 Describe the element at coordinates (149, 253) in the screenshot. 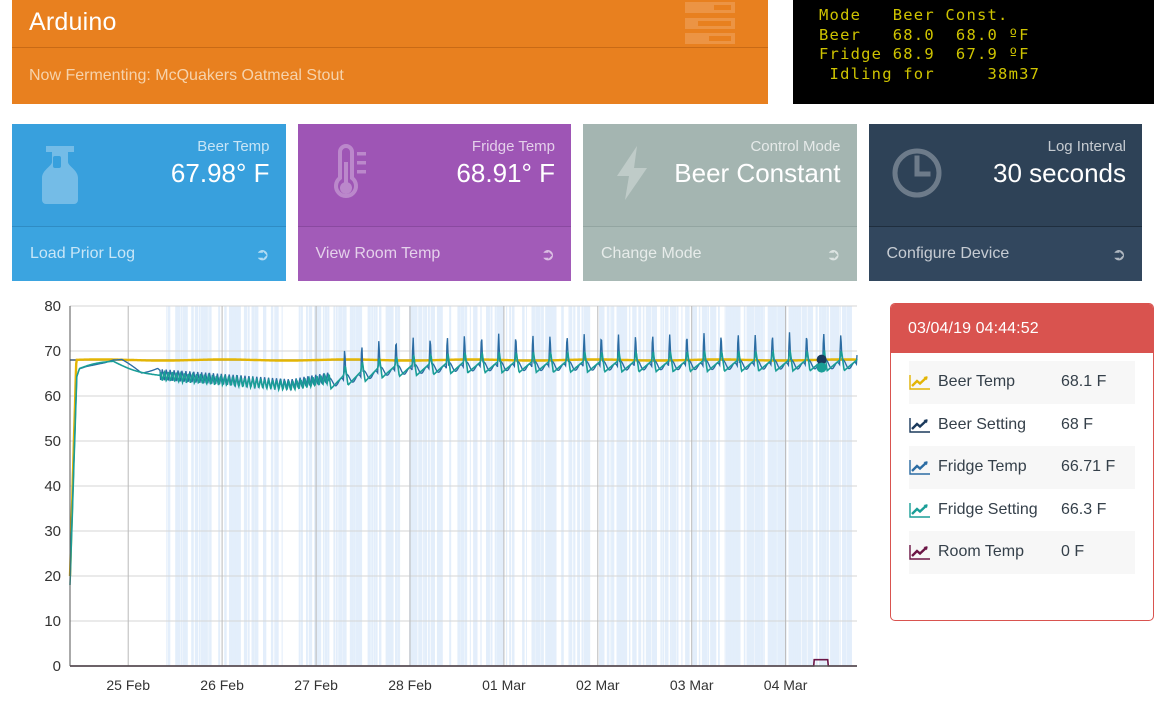

I see `load-prior-log-button: Load Prior Log ➲` at that location.